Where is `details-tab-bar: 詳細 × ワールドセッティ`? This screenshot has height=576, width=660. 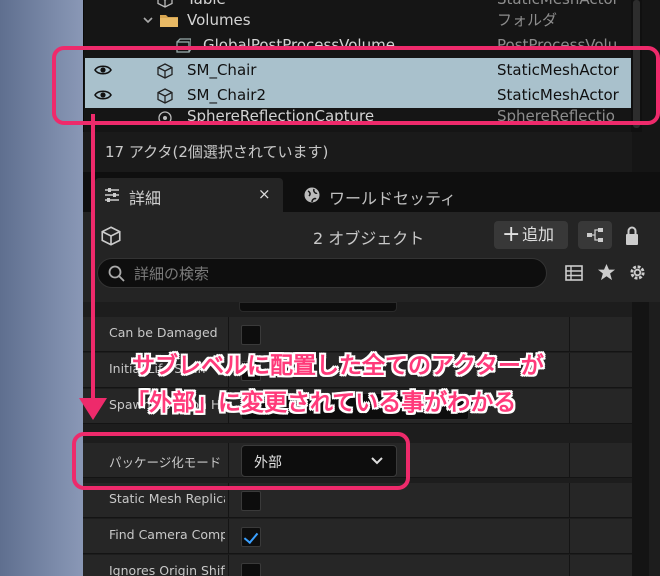
details-tab-bar: 詳細 × ワールドセッティ is located at coordinates (371, 192).